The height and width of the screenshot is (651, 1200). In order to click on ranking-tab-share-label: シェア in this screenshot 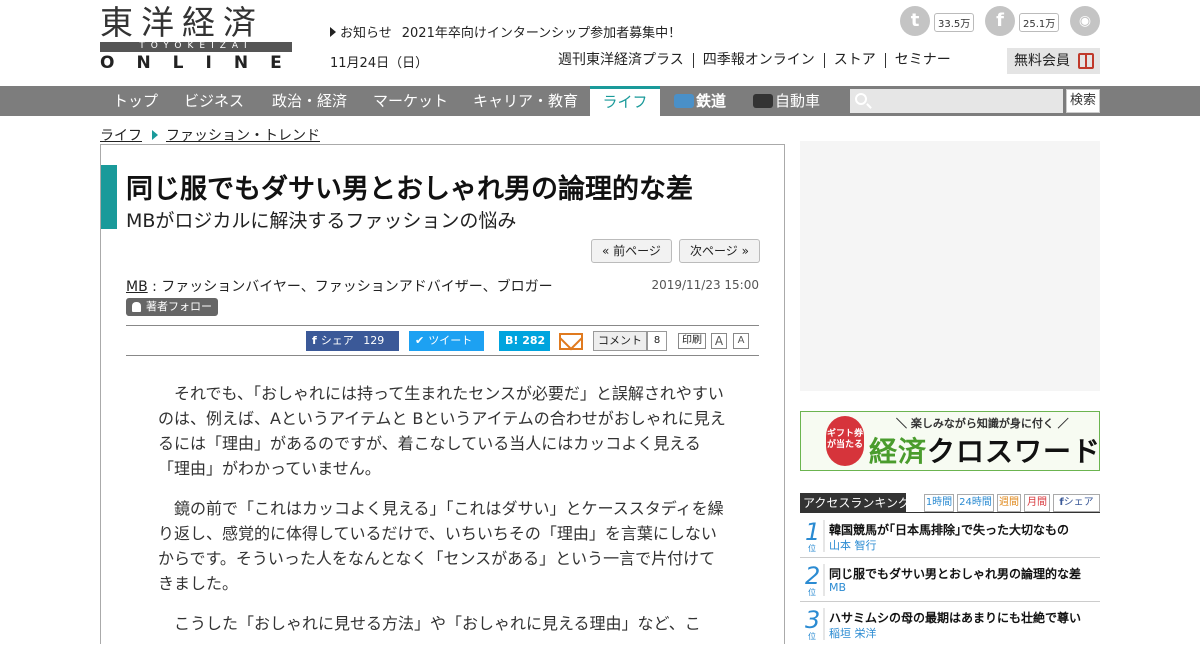, I will do `click(1078, 502)`.